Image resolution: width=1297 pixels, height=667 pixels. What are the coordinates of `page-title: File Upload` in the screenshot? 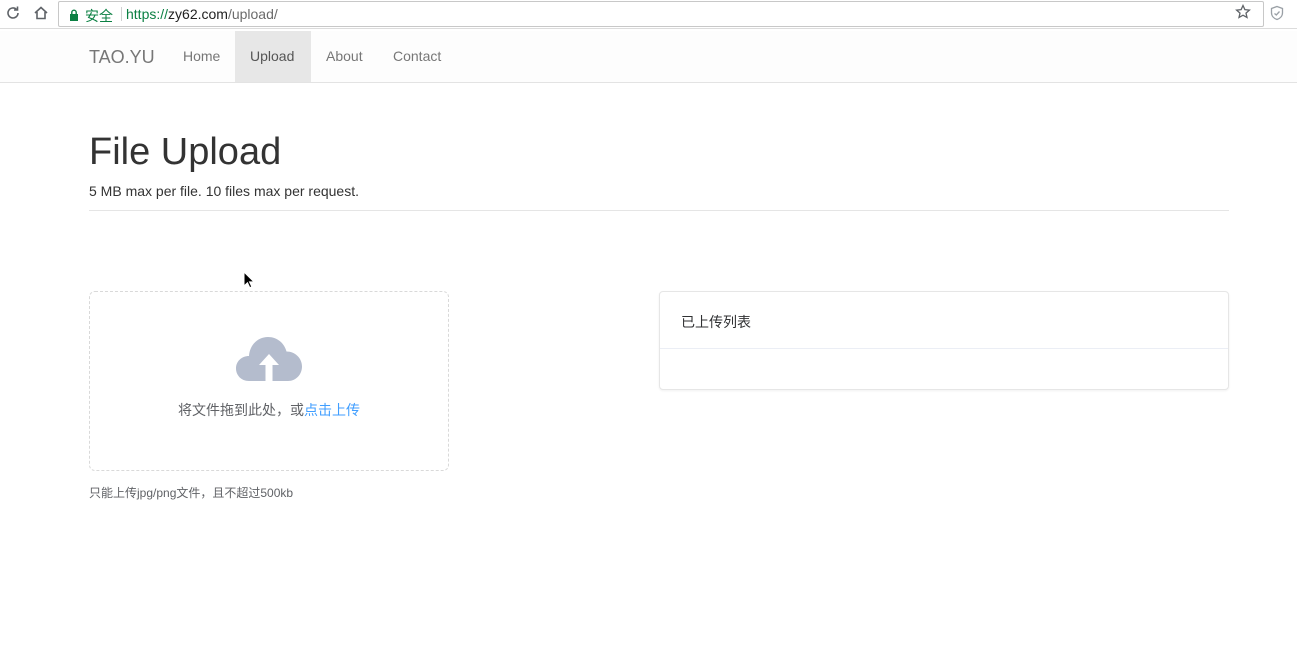 It's located at (185, 152).